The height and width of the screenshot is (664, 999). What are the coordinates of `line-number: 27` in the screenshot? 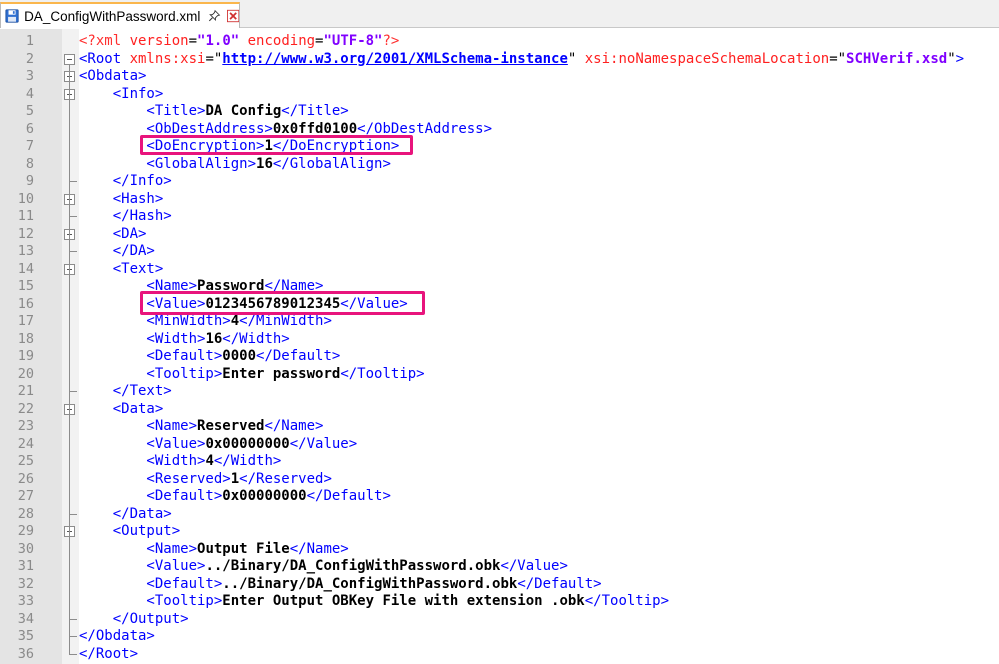 It's located at (25, 496).